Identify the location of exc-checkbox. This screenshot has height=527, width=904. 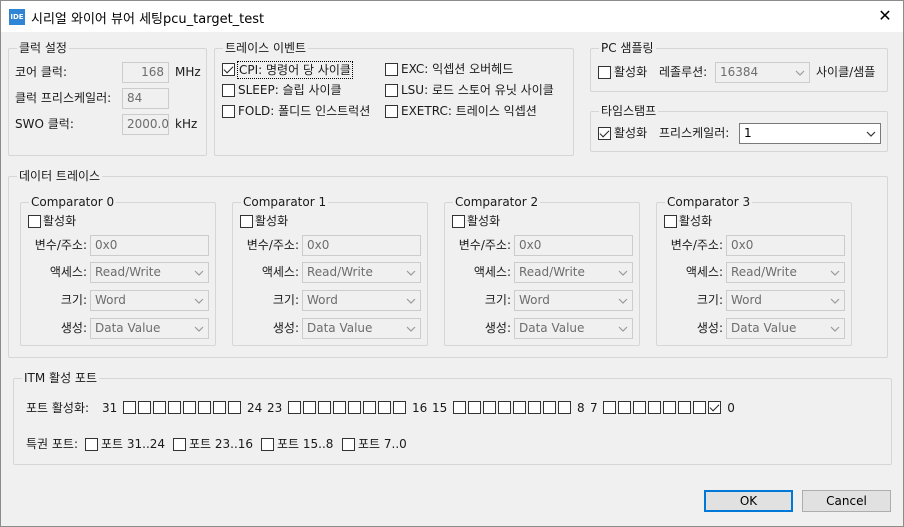
(391, 69).